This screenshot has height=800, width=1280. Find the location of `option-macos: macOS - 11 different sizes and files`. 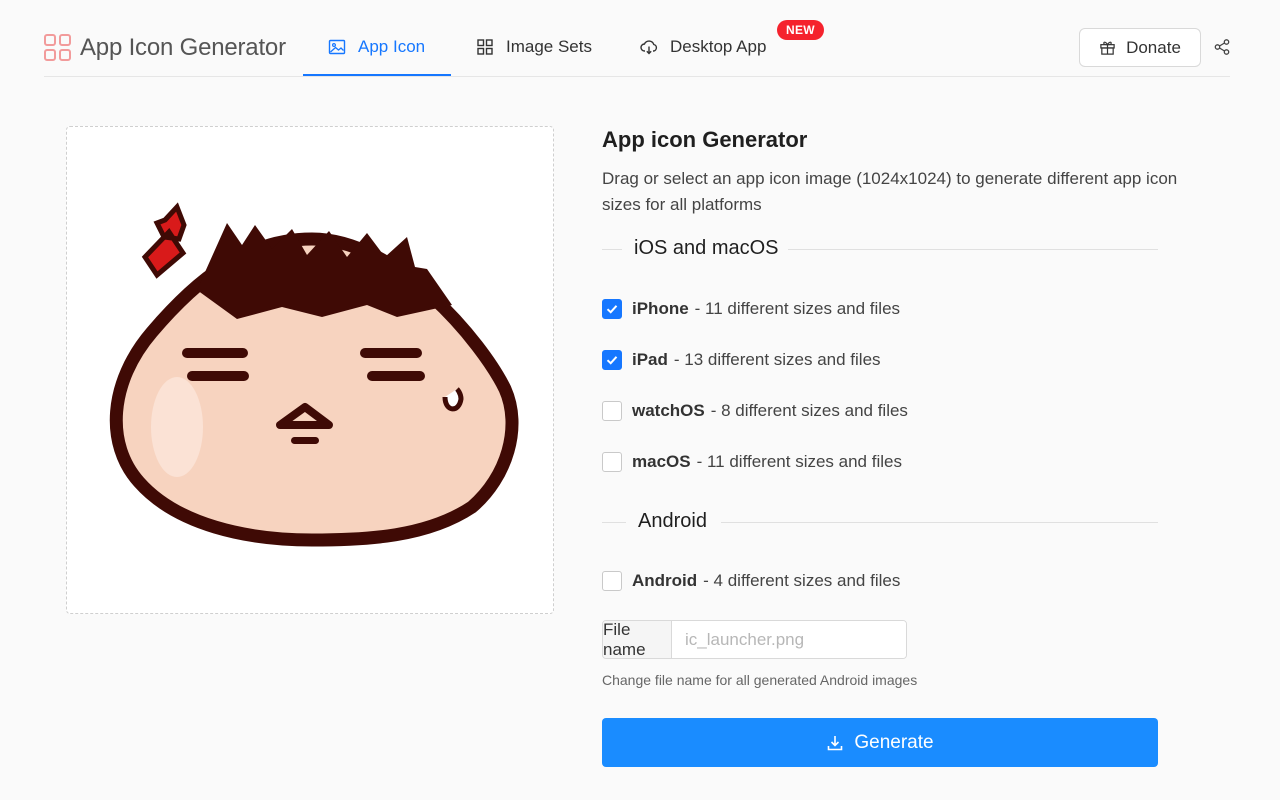

option-macos: macOS - 11 different sizes and files is located at coordinates (752, 462).